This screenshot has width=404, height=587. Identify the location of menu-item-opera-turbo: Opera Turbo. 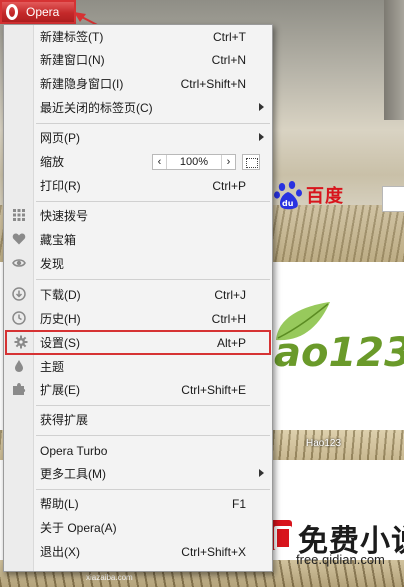
(138, 450).